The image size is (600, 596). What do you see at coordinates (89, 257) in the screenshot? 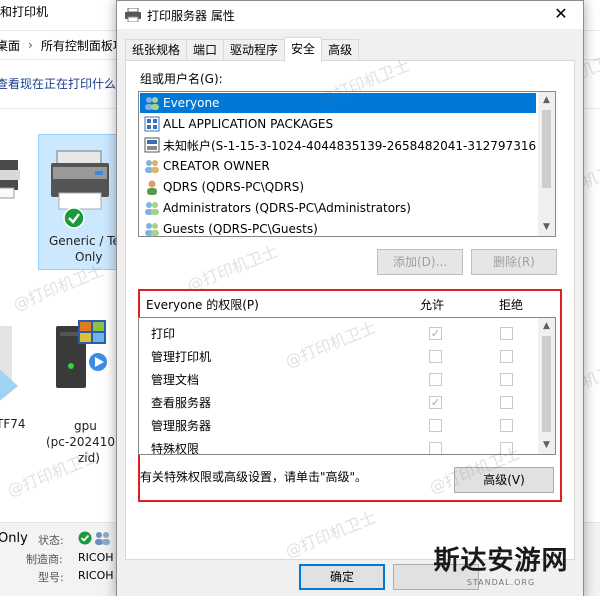
I see `device-label: Only` at bounding box center [89, 257].